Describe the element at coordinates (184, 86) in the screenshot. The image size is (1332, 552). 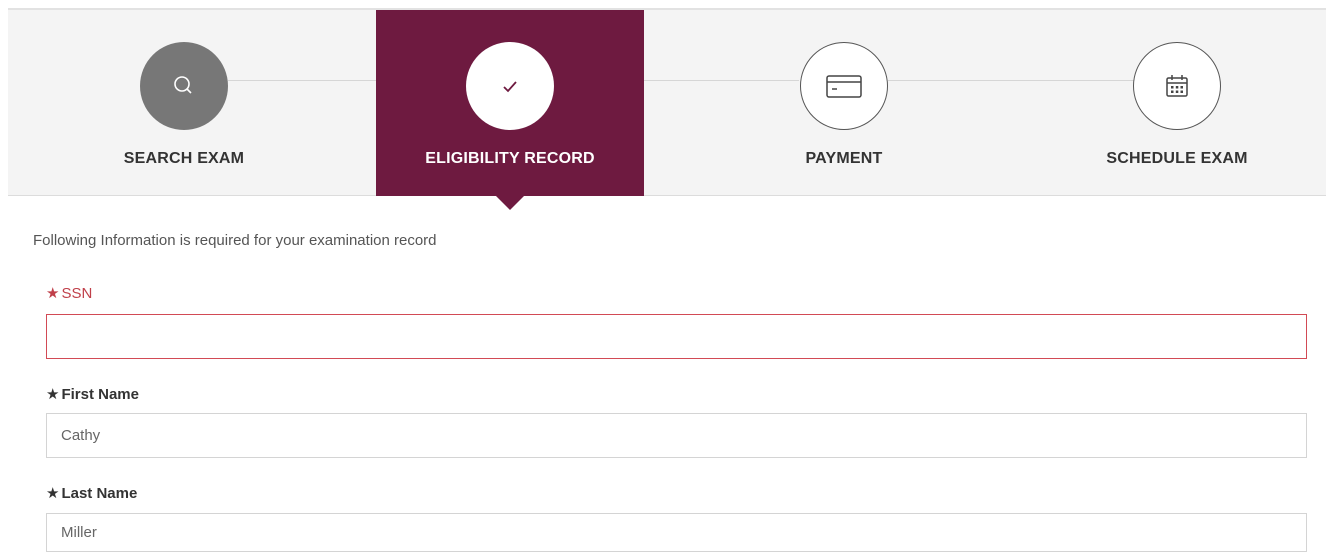
I see `search-icon` at that location.